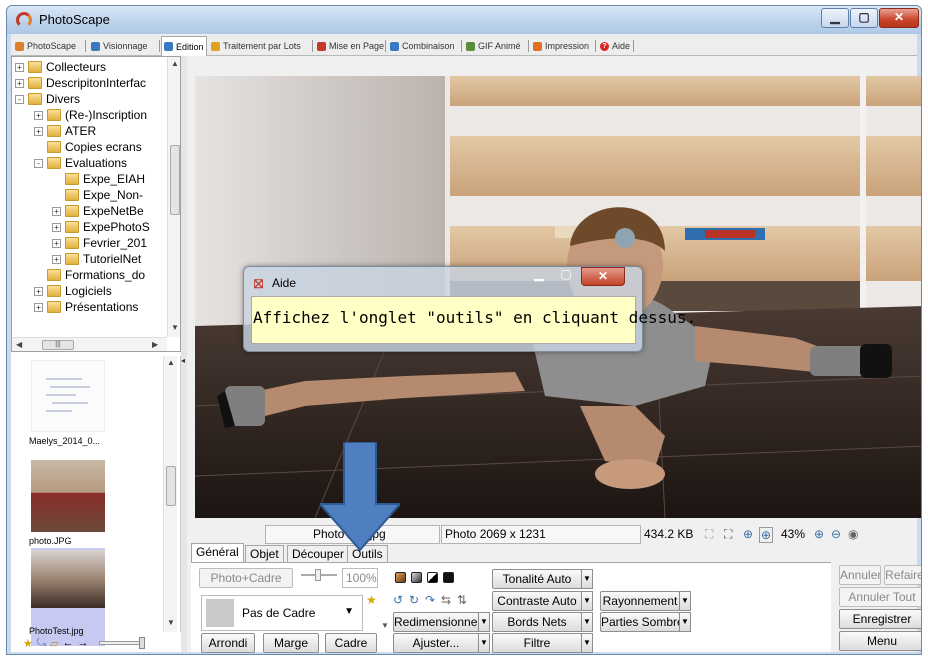 This screenshot has height=659, width=928. What do you see at coordinates (67, 503) in the screenshot?
I see `thumbnail: photo.JPG` at bounding box center [67, 503].